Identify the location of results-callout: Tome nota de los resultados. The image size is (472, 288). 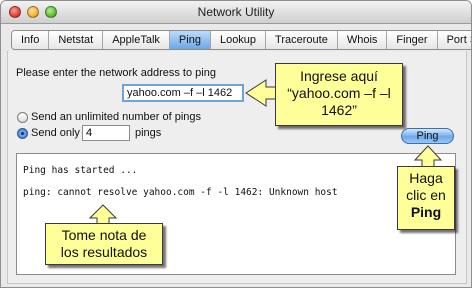
(104, 244).